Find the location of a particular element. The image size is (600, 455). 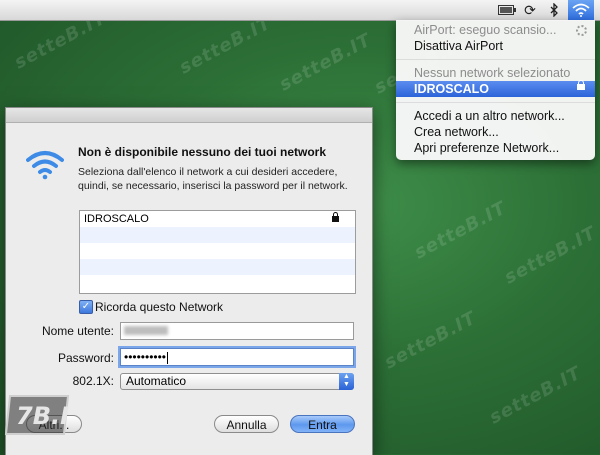

dialog-titlebar is located at coordinates (189, 115).